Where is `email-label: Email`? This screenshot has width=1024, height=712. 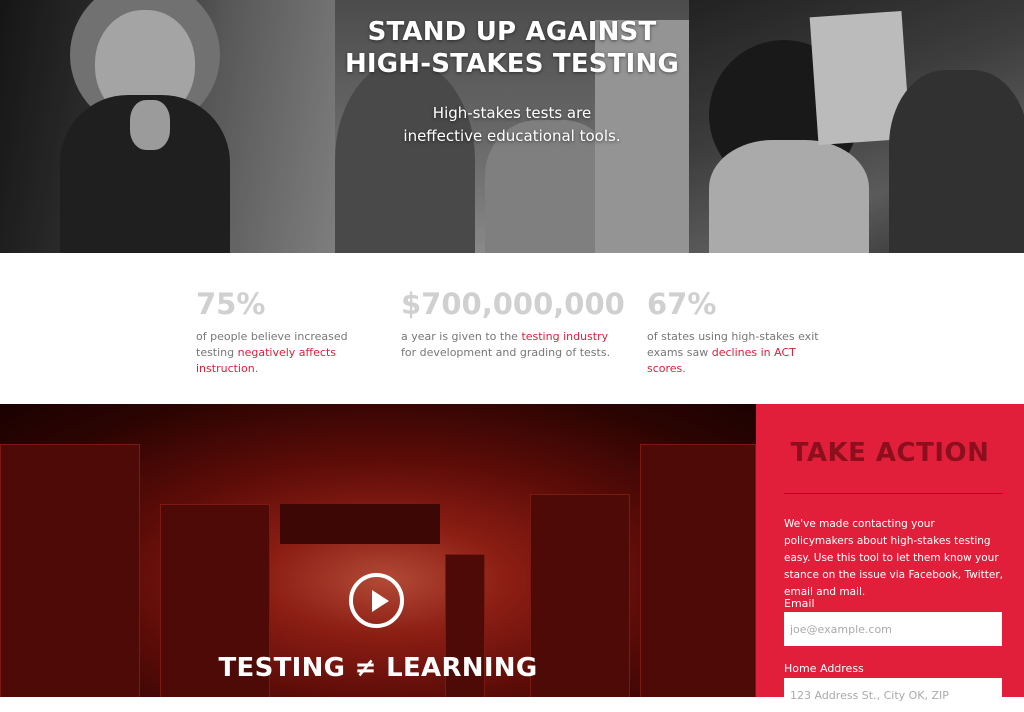
email-label: Email is located at coordinates (799, 603).